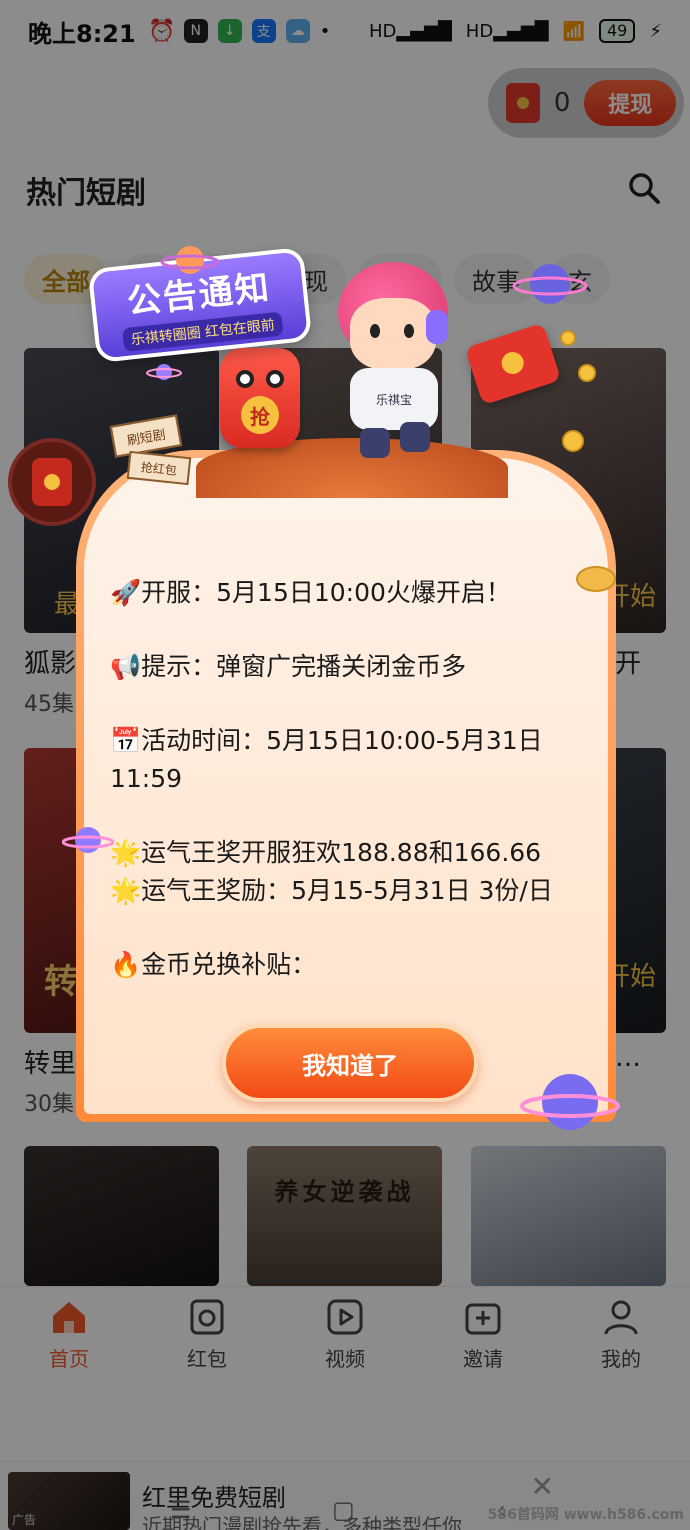 Image resolution: width=690 pixels, height=1530 pixels. Describe the element at coordinates (213, 964) in the screenshot. I see `announcement-line: 🔥金币兑换补贴：` at that location.